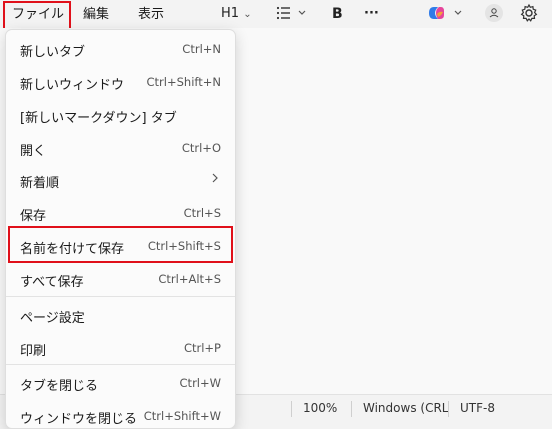 Image resolution: width=552 pixels, height=429 pixels. Describe the element at coordinates (120, 180) in the screenshot. I see `menu-item-recent: 新着順` at that location.